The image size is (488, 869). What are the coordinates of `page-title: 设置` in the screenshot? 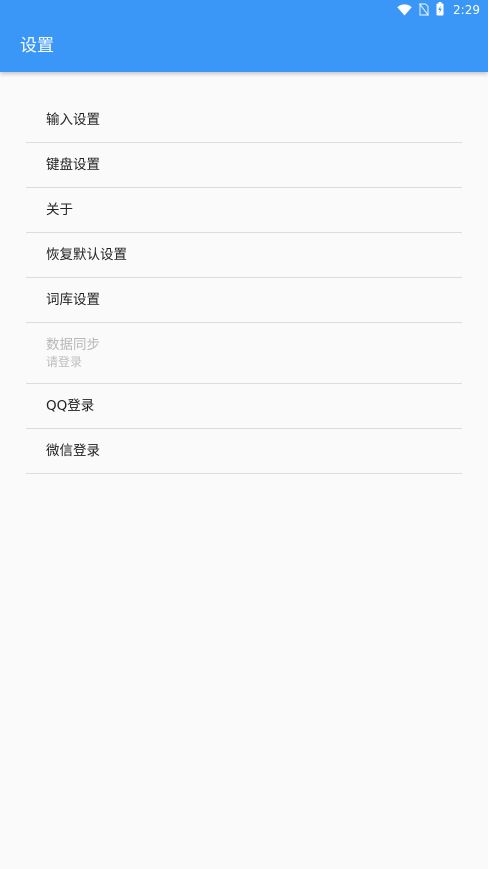 It's located at (37, 46).